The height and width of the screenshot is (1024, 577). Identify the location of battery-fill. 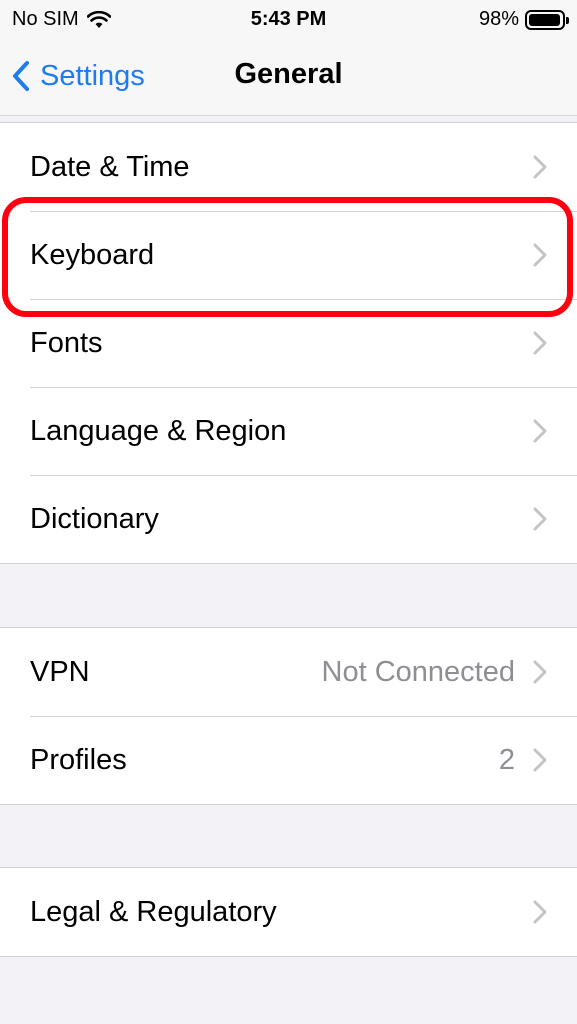
(545, 19).